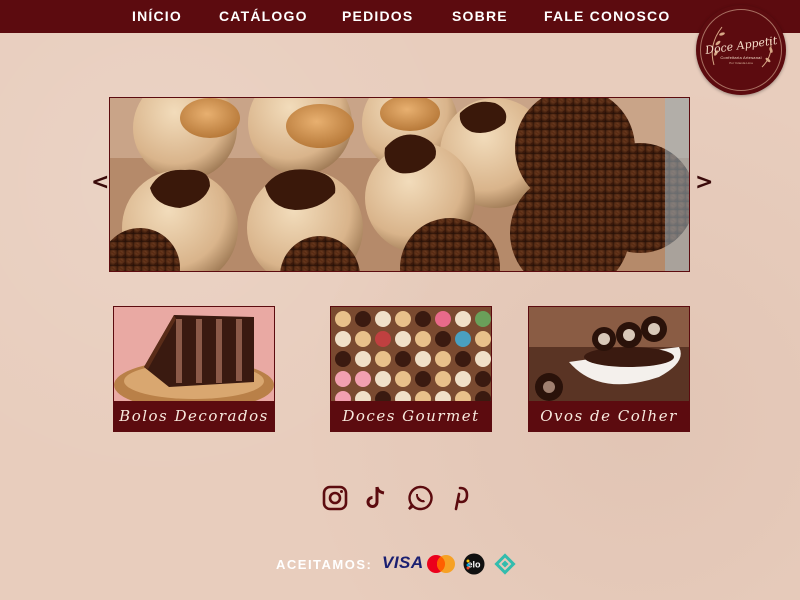 The width and height of the screenshot is (800, 600). I want to click on category-card-doces: Doces Gourmet, so click(411, 369).